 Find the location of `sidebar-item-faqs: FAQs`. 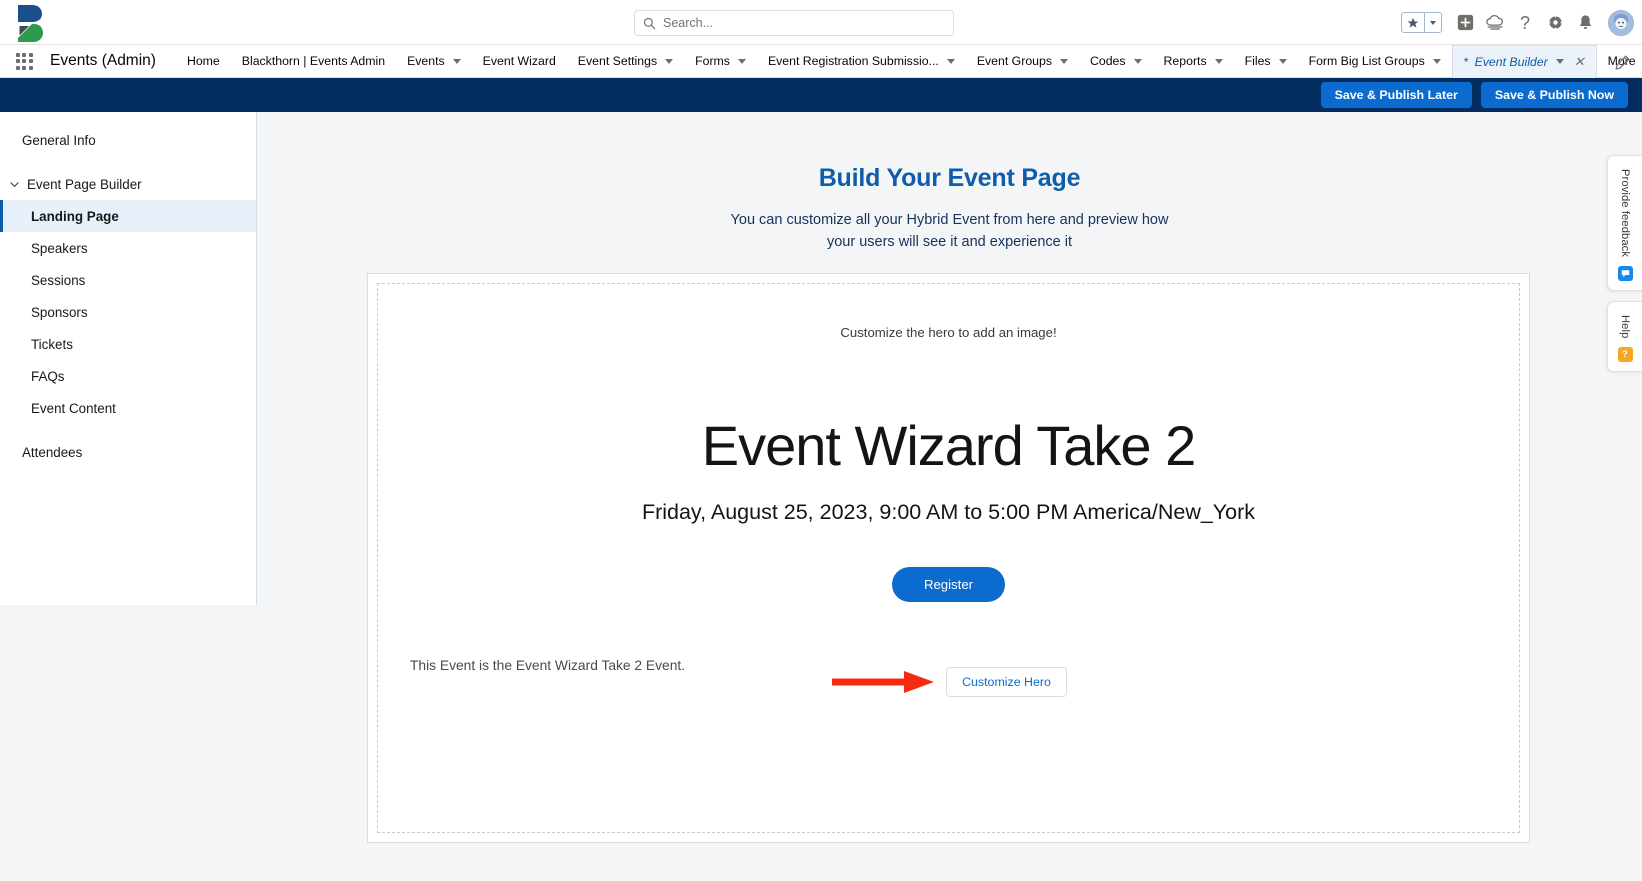

sidebar-item-faqs: FAQs is located at coordinates (128, 376).